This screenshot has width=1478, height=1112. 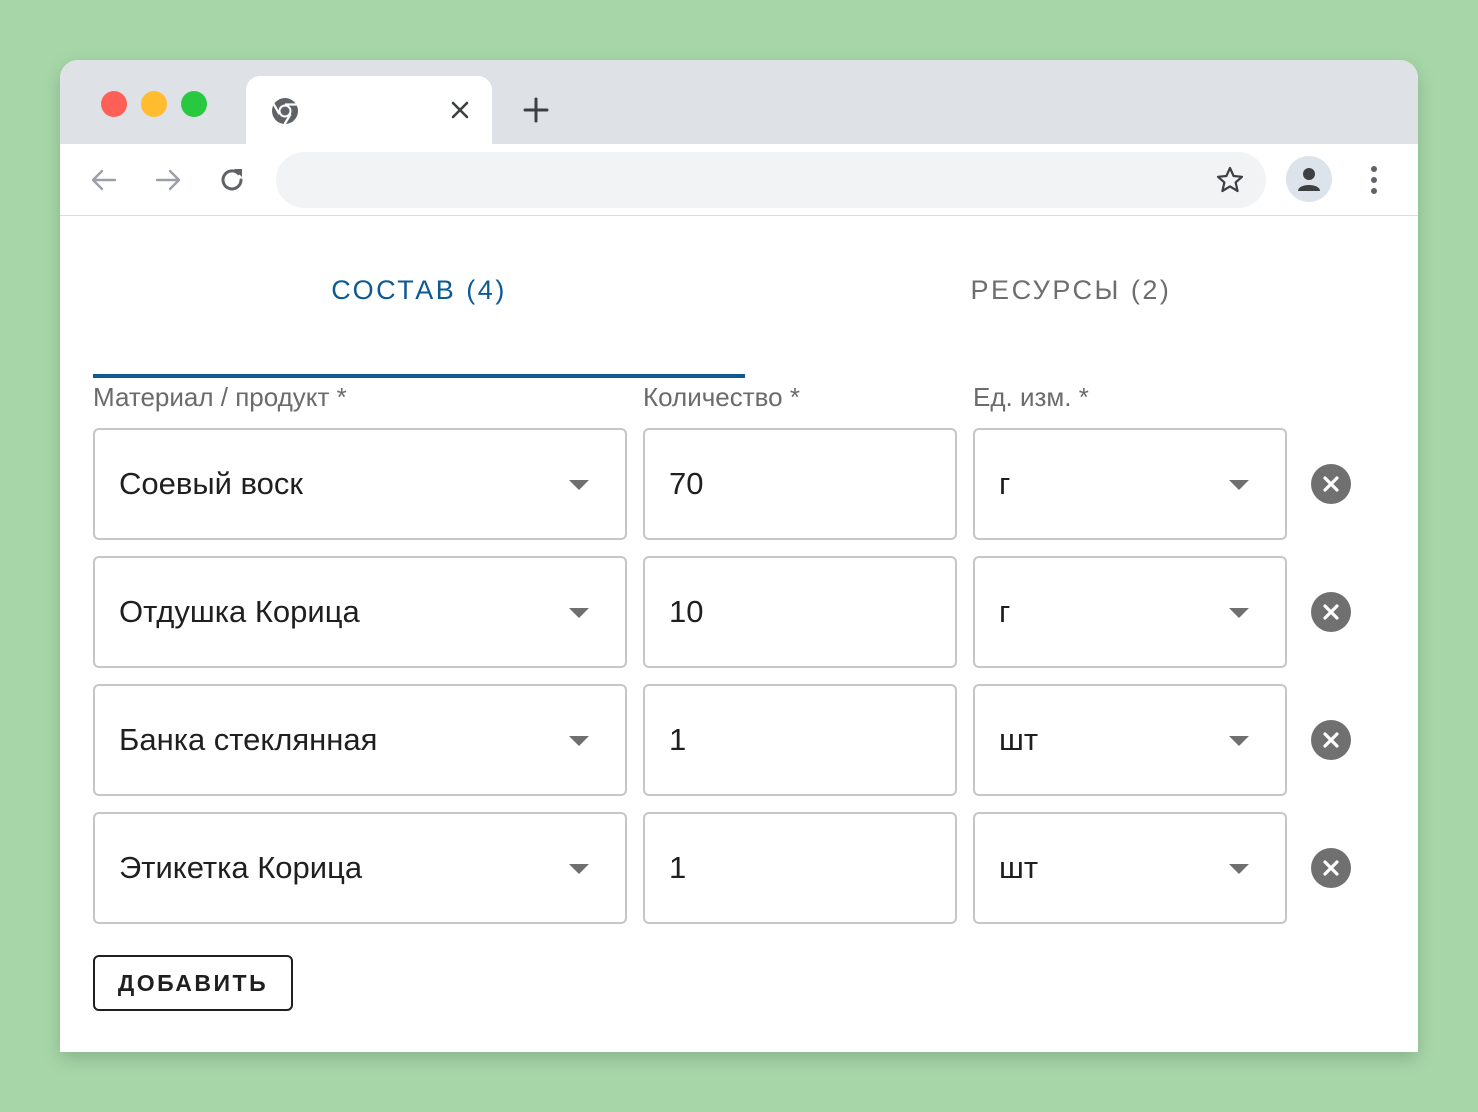 I want to click on address-bar, so click(x=771, y=180).